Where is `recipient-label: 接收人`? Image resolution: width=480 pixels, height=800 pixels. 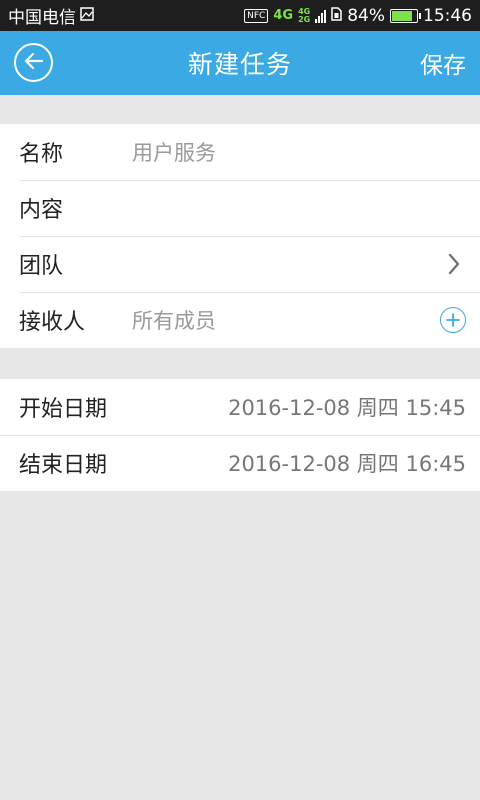 recipient-label: 接收人 is located at coordinates (52, 322).